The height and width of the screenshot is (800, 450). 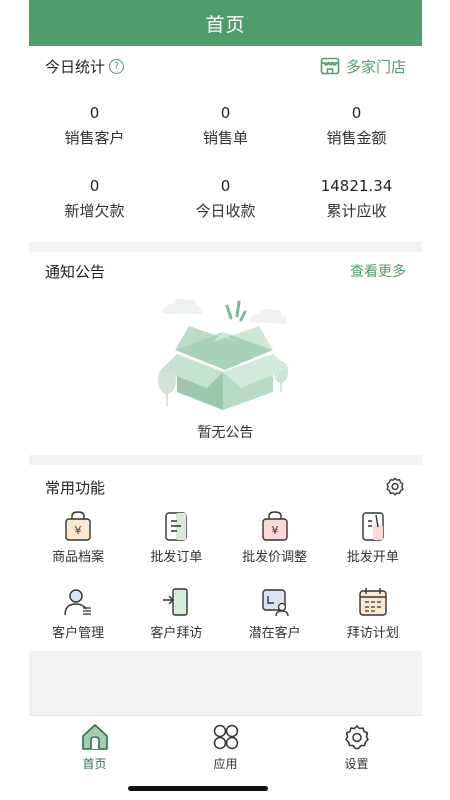 What do you see at coordinates (225, 66) in the screenshot?
I see `stats-header: 今日统计 ? 多家门店` at bounding box center [225, 66].